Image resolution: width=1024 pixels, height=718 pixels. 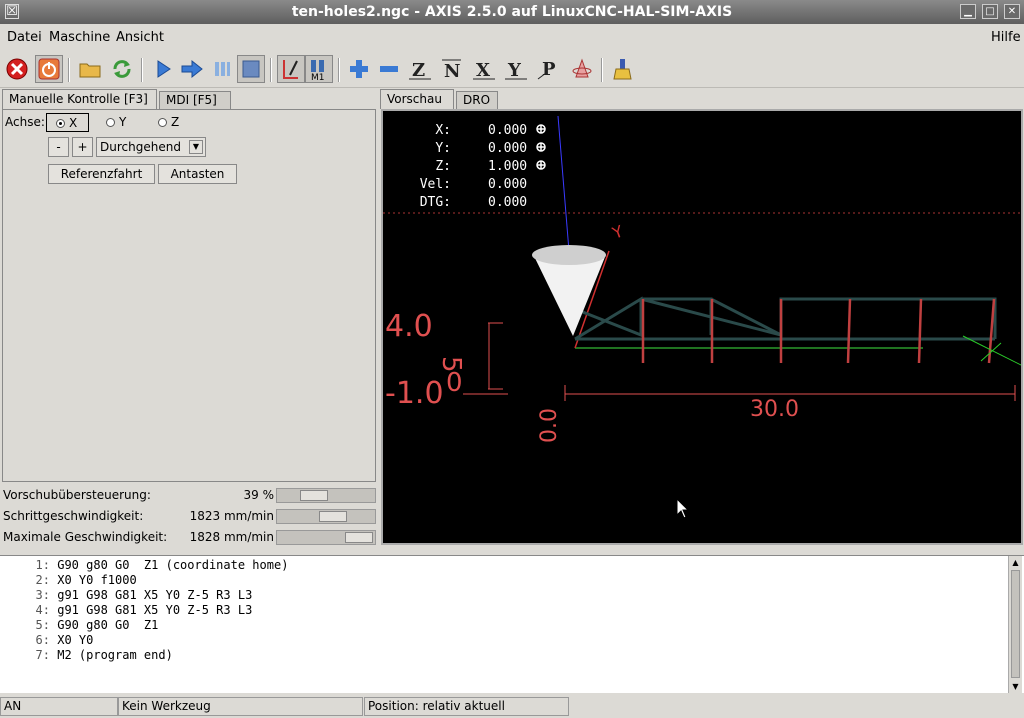 What do you see at coordinates (510, 655) in the screenshot?
I see `code-line: 7: M2 (program end)` at bounding box center [510, 655].